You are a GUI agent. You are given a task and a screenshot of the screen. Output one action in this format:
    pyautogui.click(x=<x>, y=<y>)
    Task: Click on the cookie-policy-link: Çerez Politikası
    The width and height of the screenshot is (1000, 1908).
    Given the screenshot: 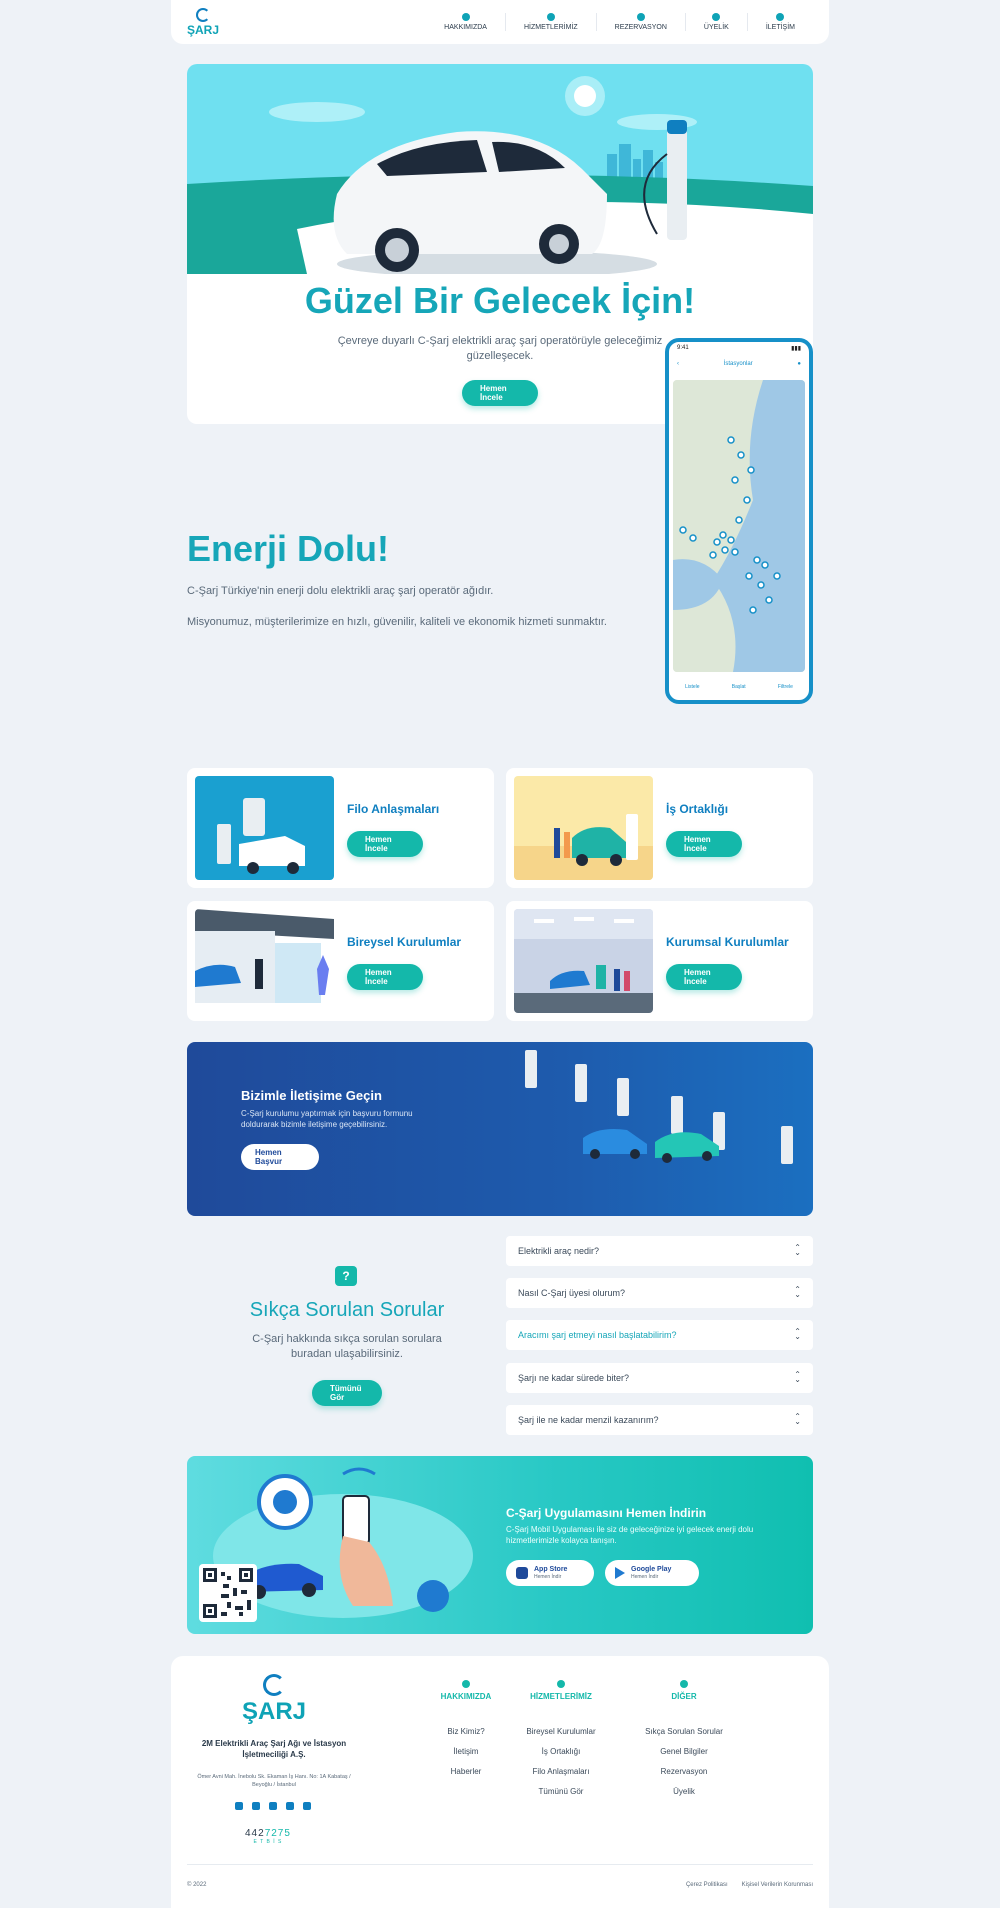 What is the action you would take?
    pyautogui.click(x=707, y=1885)
    